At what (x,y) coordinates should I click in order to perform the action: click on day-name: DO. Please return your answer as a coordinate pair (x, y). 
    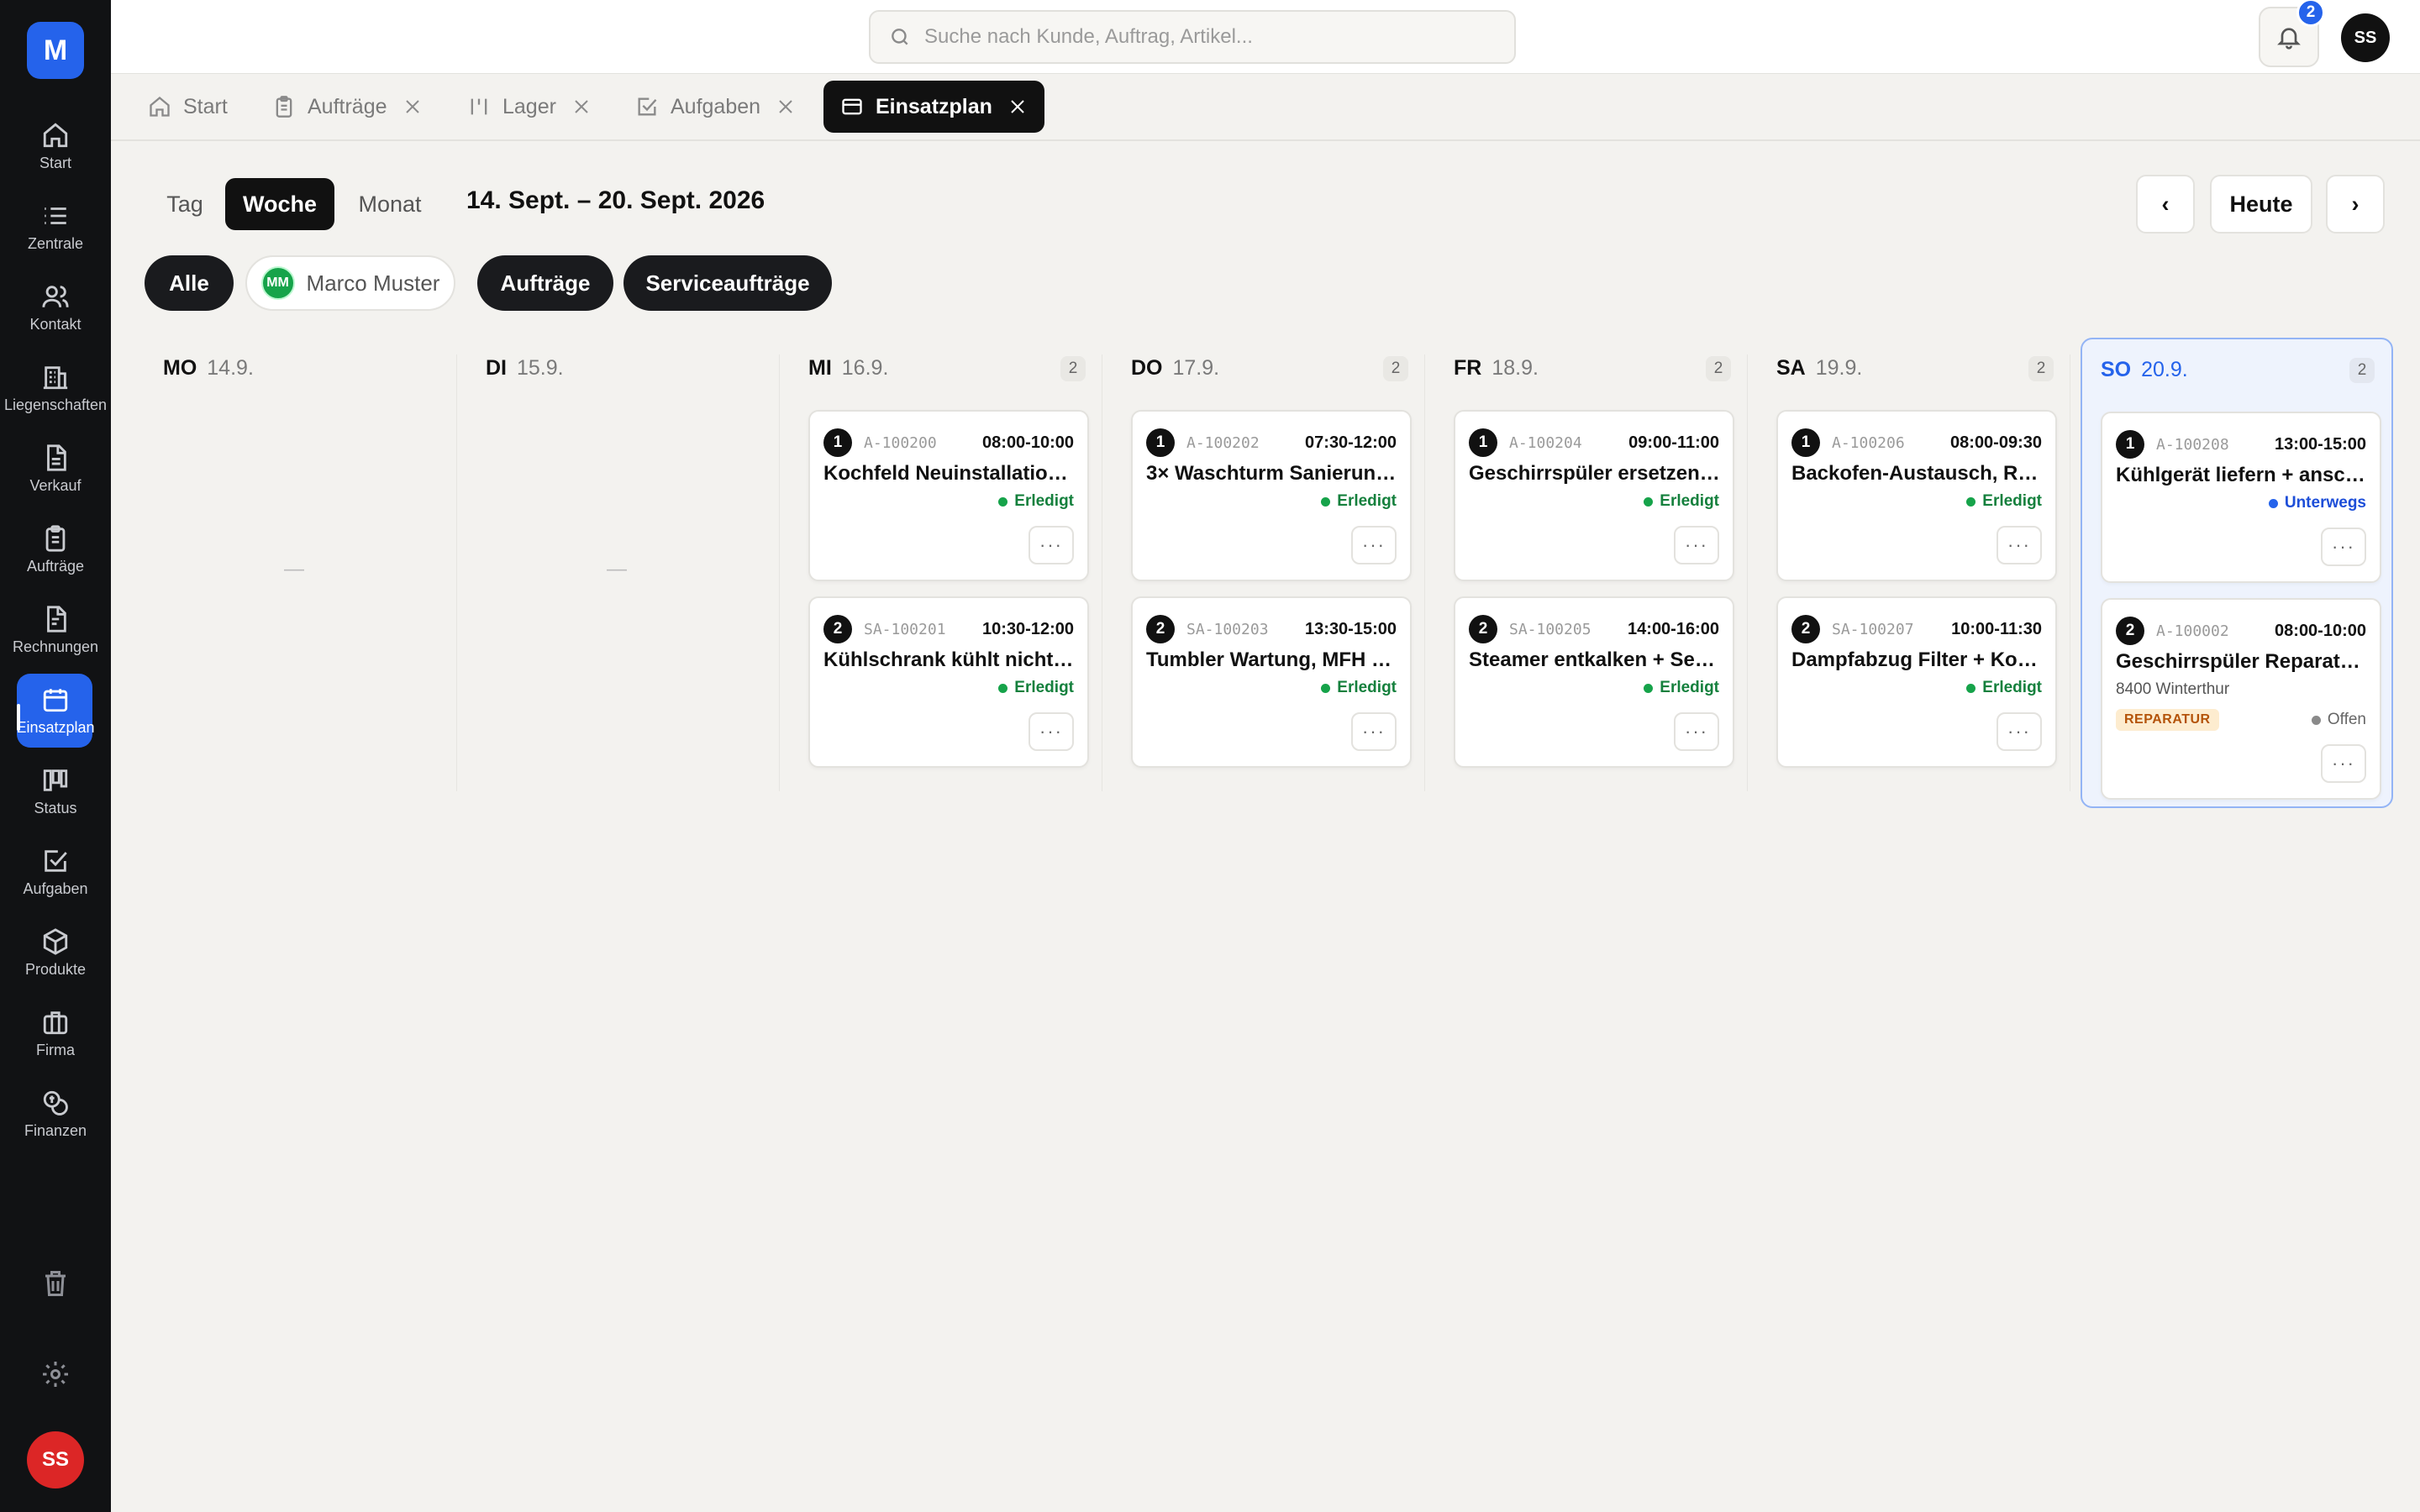
    Looking at the image, I should click on (1147, 368).